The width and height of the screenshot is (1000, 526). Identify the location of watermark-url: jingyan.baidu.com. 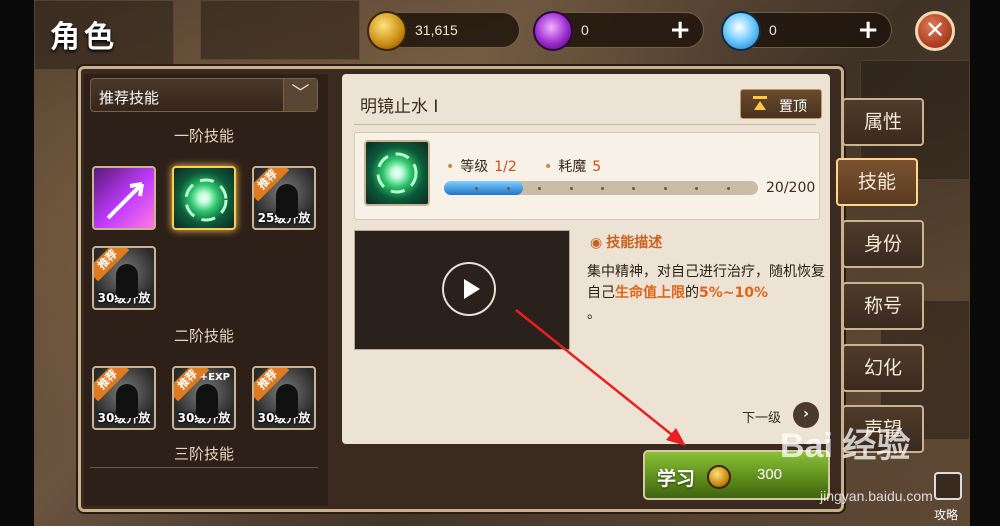
(876, 496).